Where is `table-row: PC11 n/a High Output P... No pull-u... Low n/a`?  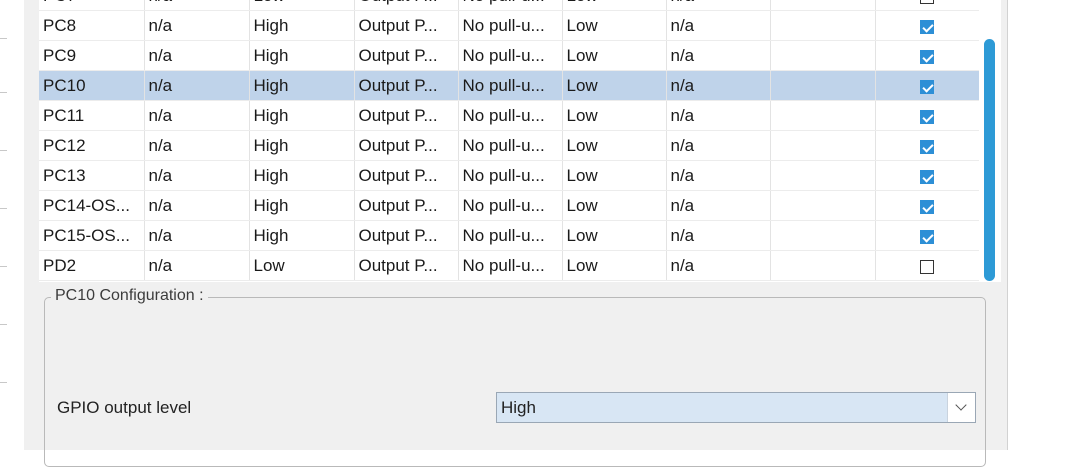 table-row: PC11 n/a High Output P... No pull-u... Low n/a is located at coordinates (509, 115).